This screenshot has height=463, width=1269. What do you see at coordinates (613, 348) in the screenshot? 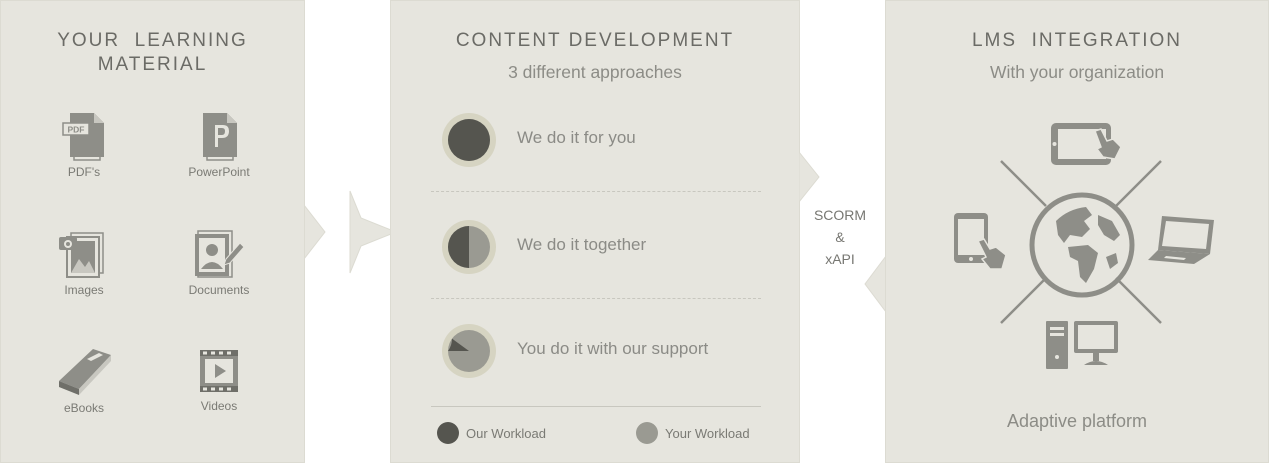
I see `approach-label: You do it with our support` at bounding box center [613, 348].